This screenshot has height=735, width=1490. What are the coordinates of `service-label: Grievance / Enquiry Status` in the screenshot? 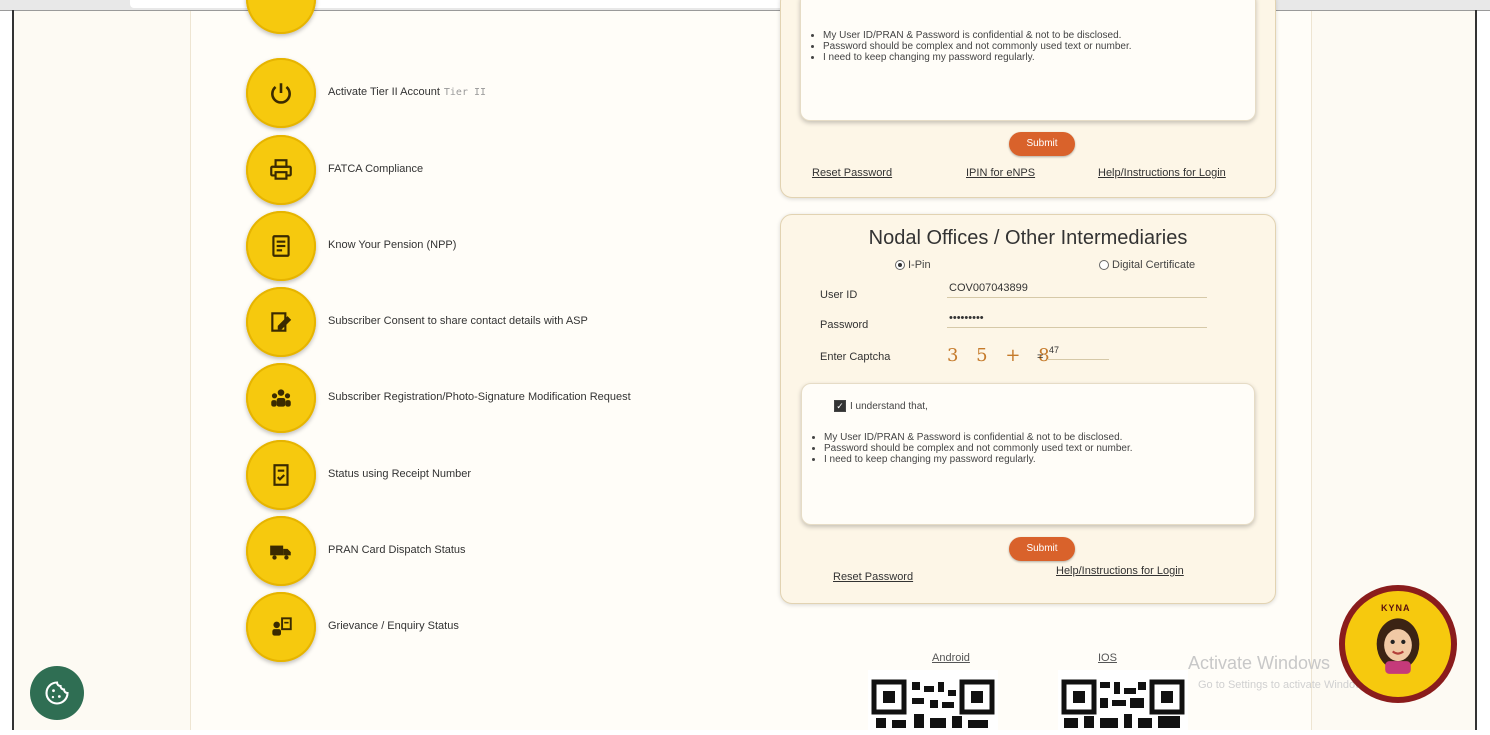 It's located at (393, 626).